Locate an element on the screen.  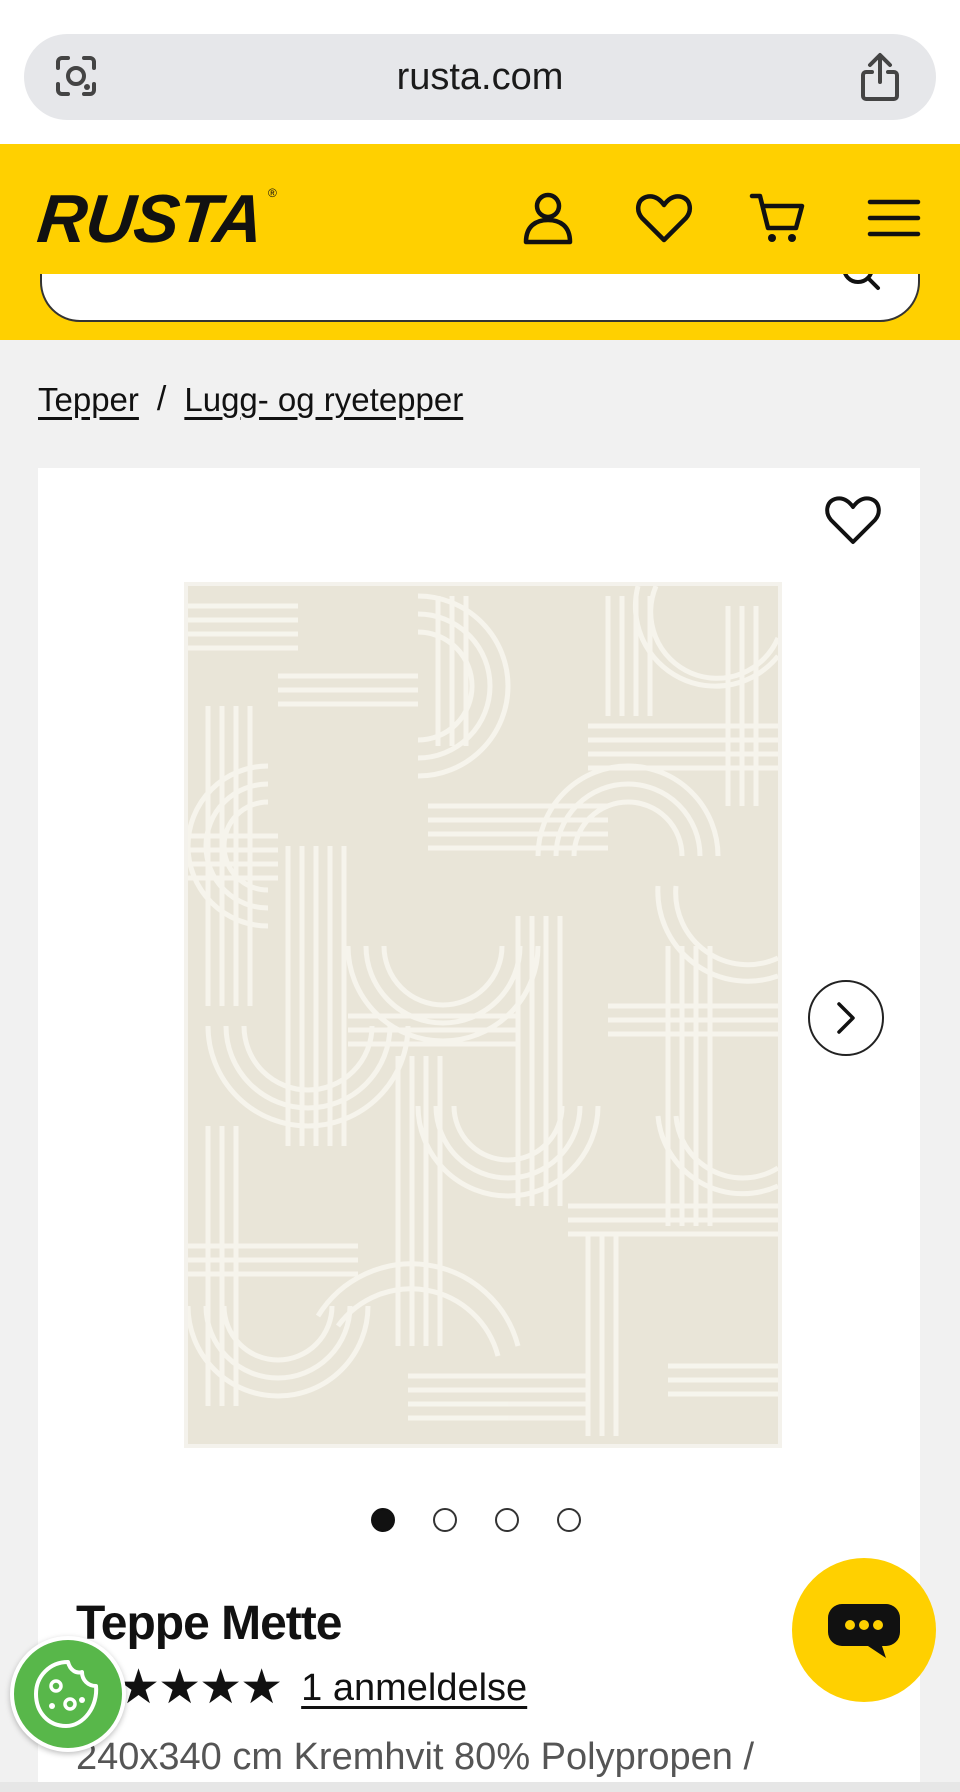
product-title: Teppe Mette is located at coordinates (209, 1623).